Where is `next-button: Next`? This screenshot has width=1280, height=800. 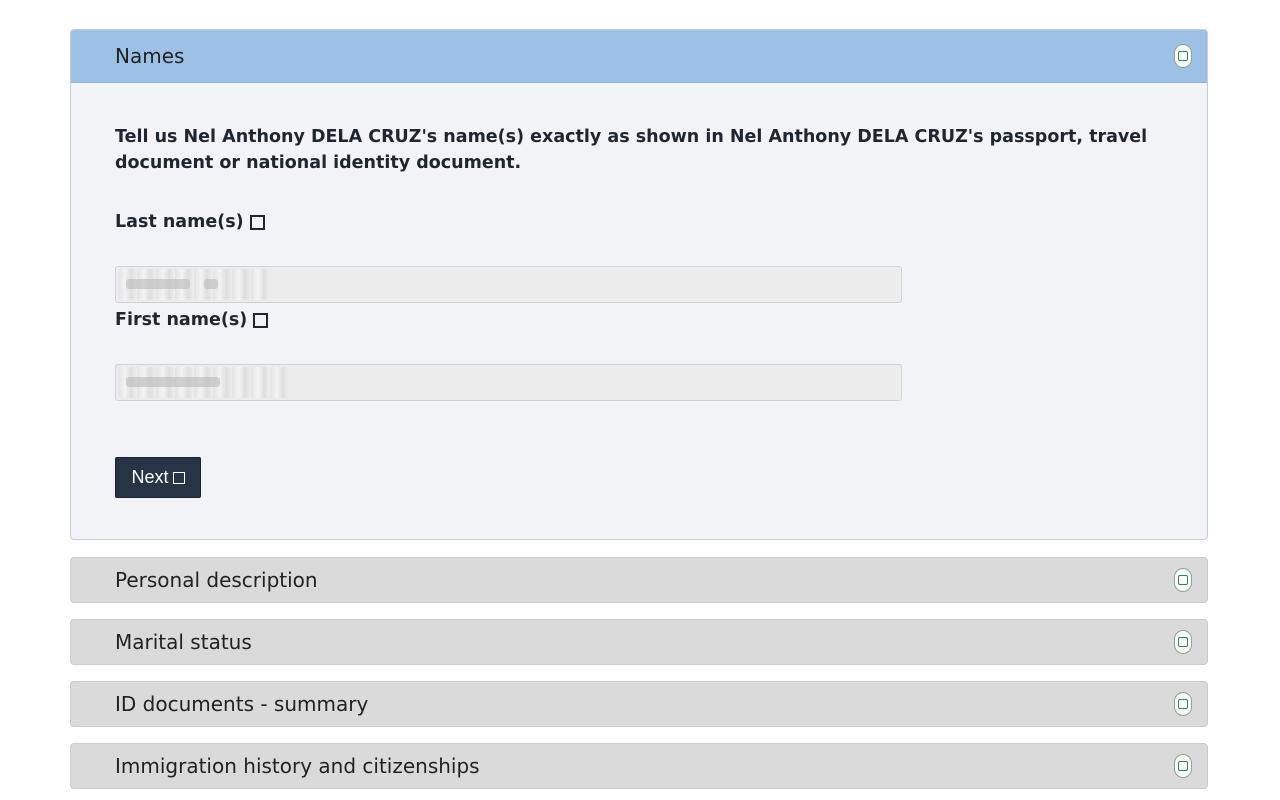 next-button: Next is located at coordinates (158, 477).